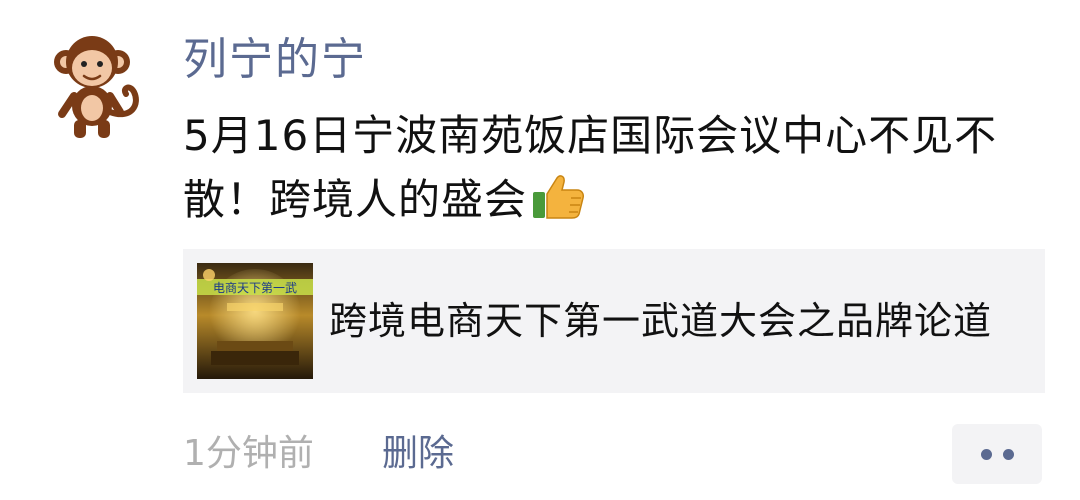 This screenshot has height=500, width=1080. What do you see at coordinates (558, 197) in the screenshot?
I see `thumbs-up-icon` at bounding box center [558, 197].